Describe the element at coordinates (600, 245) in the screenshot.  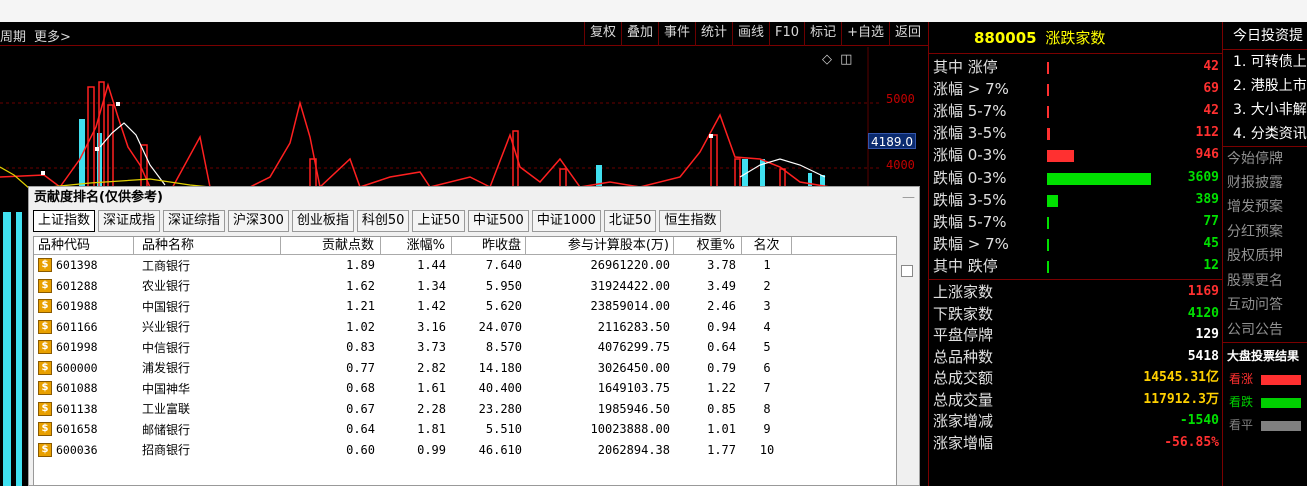
I see `column-header-5: 参与计算股本(万)` at that location.